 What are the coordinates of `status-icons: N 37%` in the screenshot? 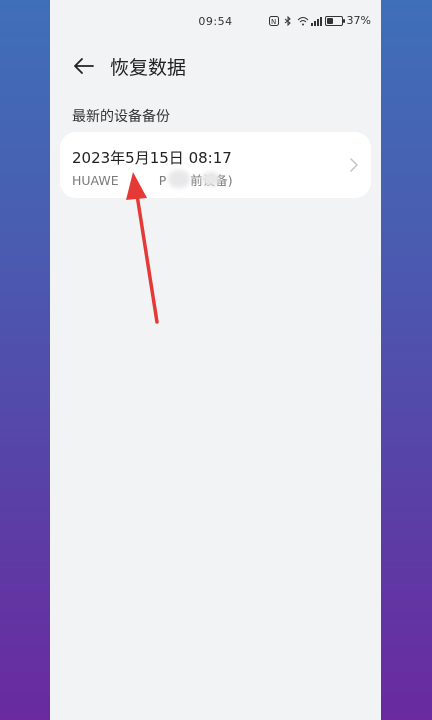 It's located at (319, 20).